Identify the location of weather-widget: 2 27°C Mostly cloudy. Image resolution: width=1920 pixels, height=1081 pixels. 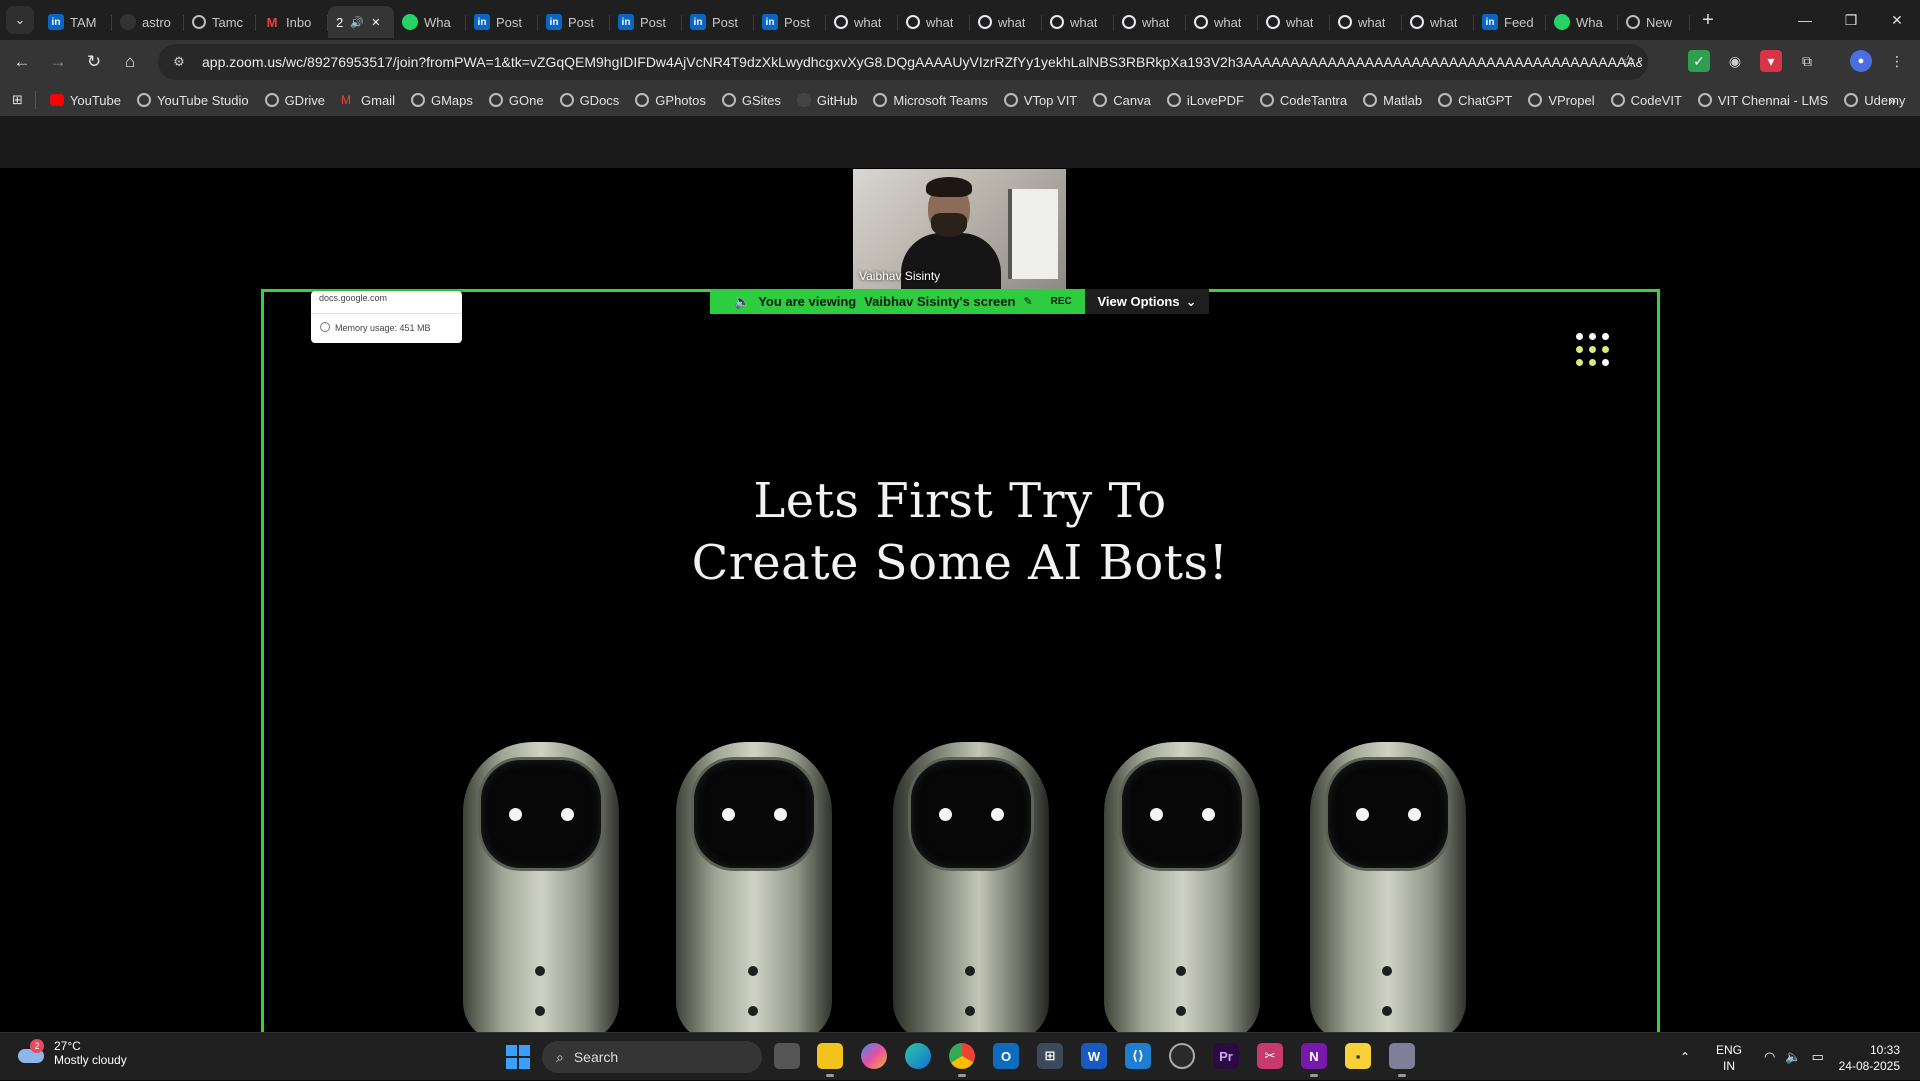
(71, 1053).